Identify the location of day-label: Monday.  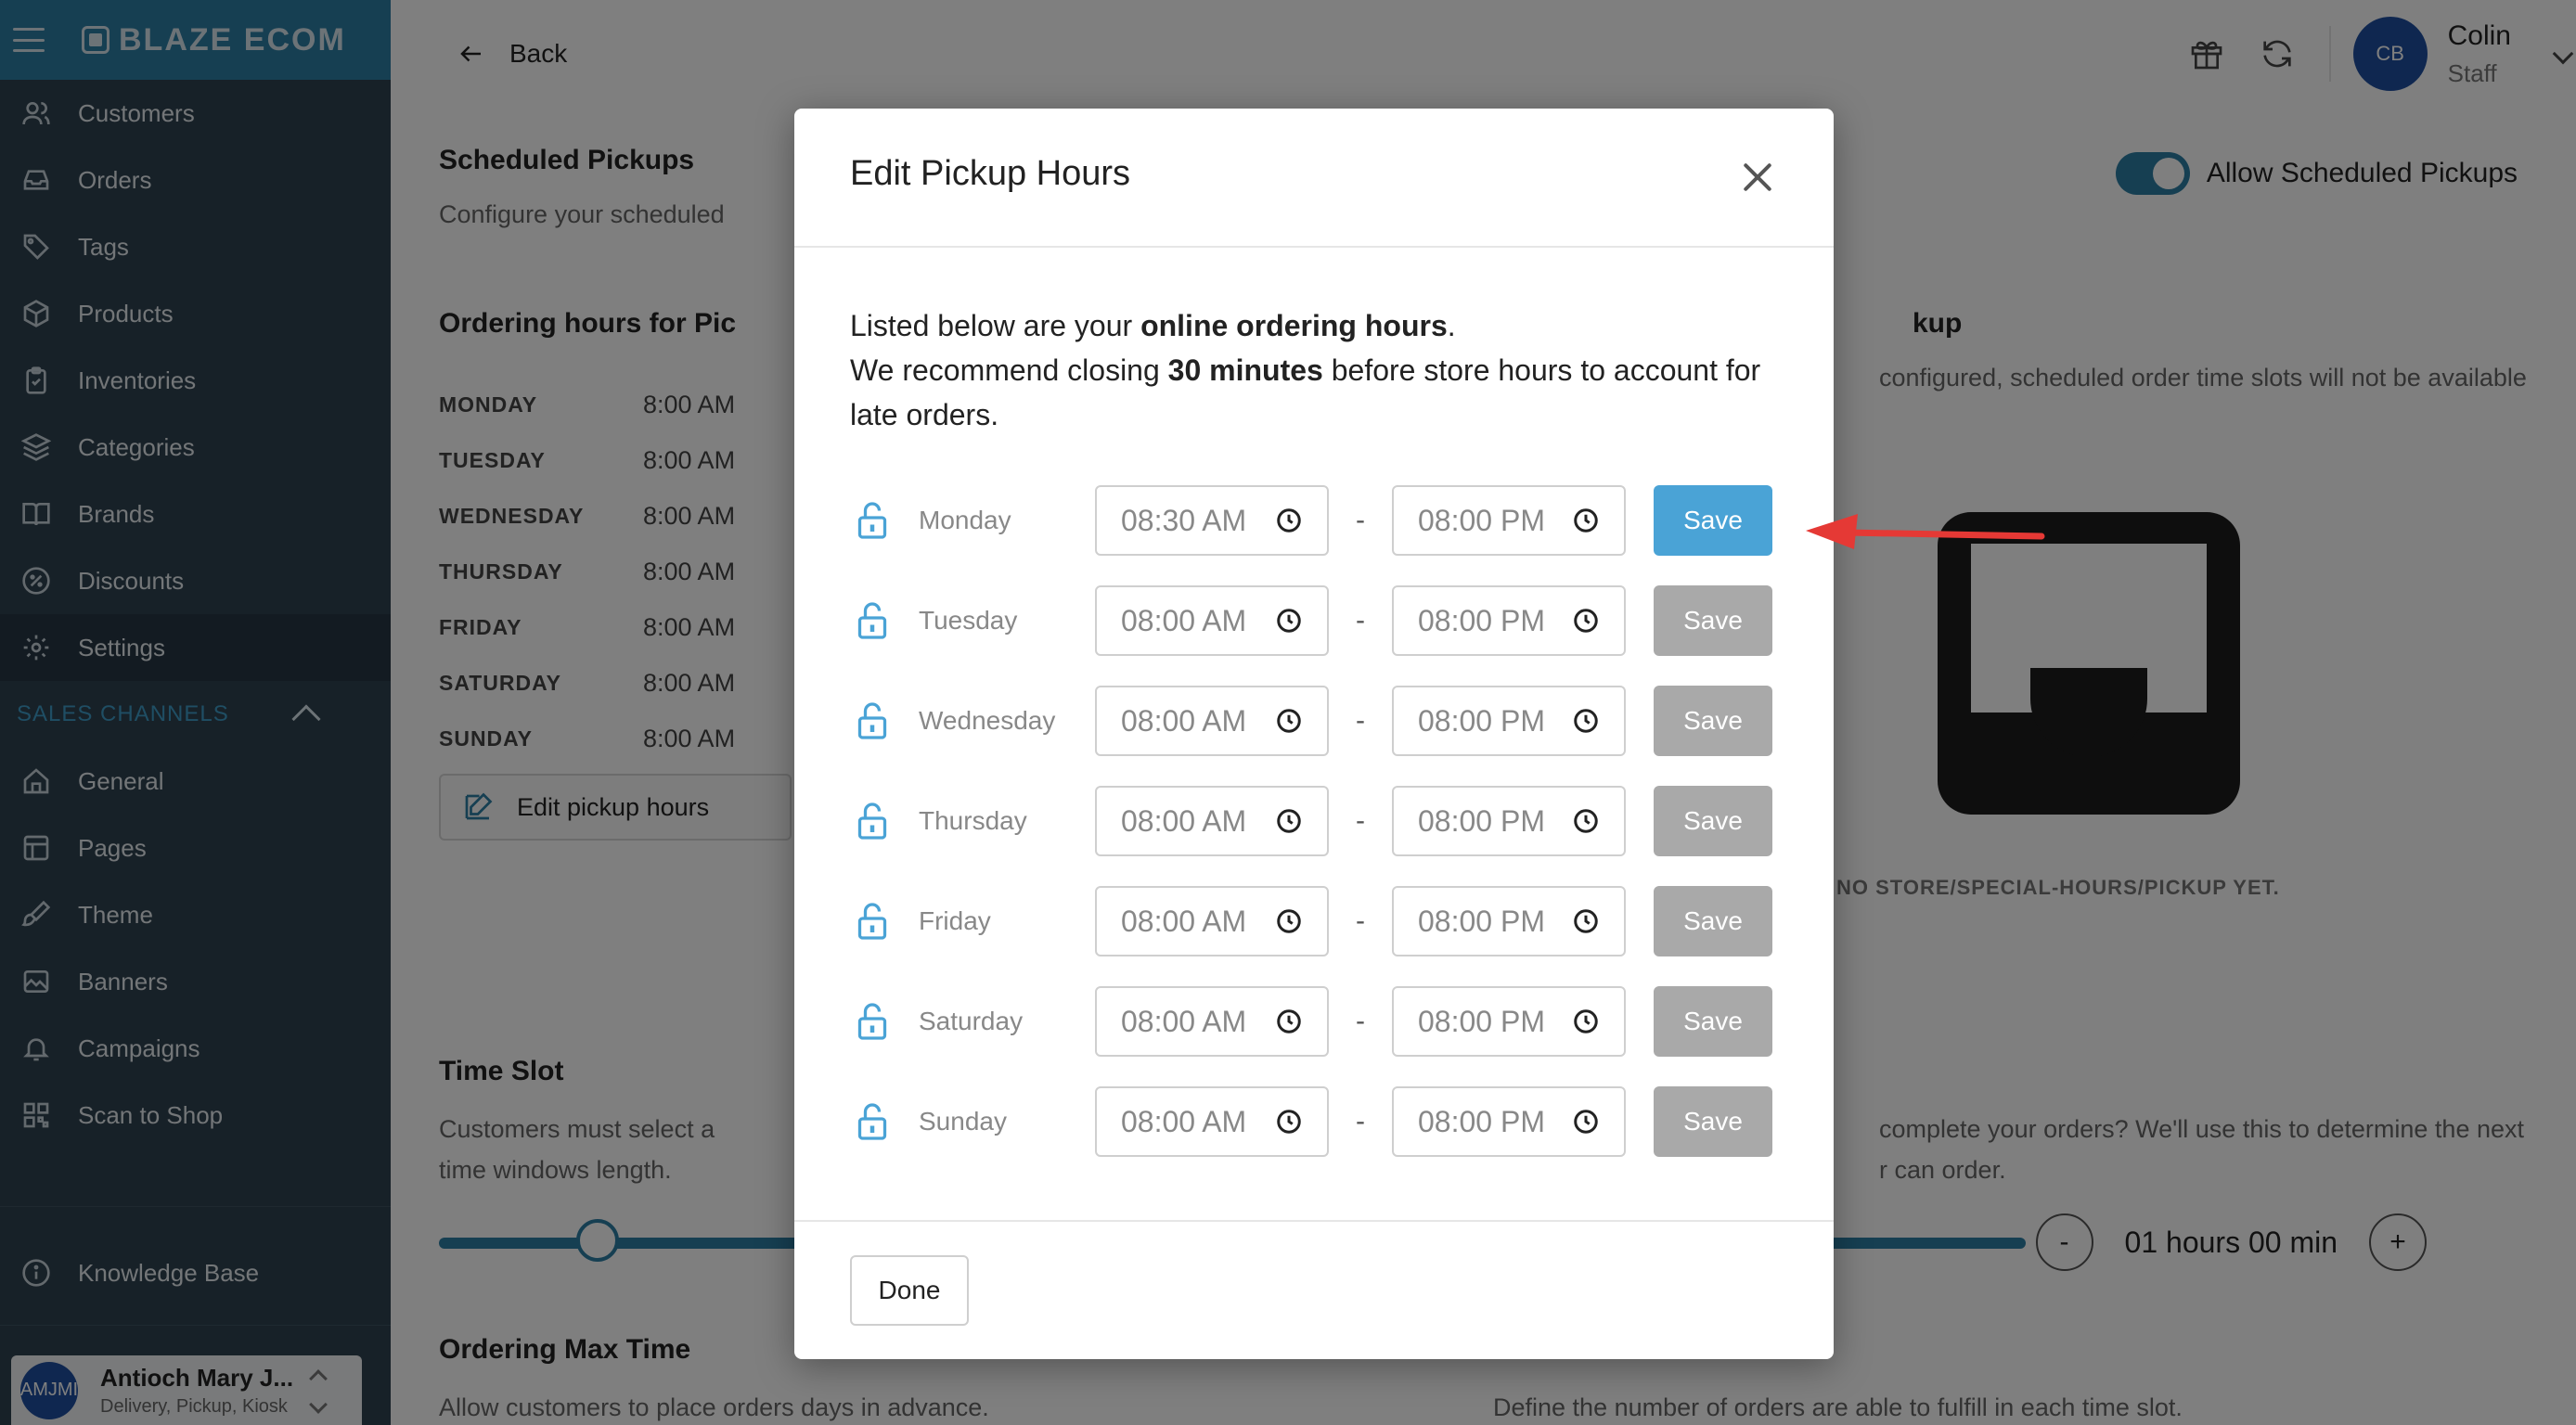
(965, 520).